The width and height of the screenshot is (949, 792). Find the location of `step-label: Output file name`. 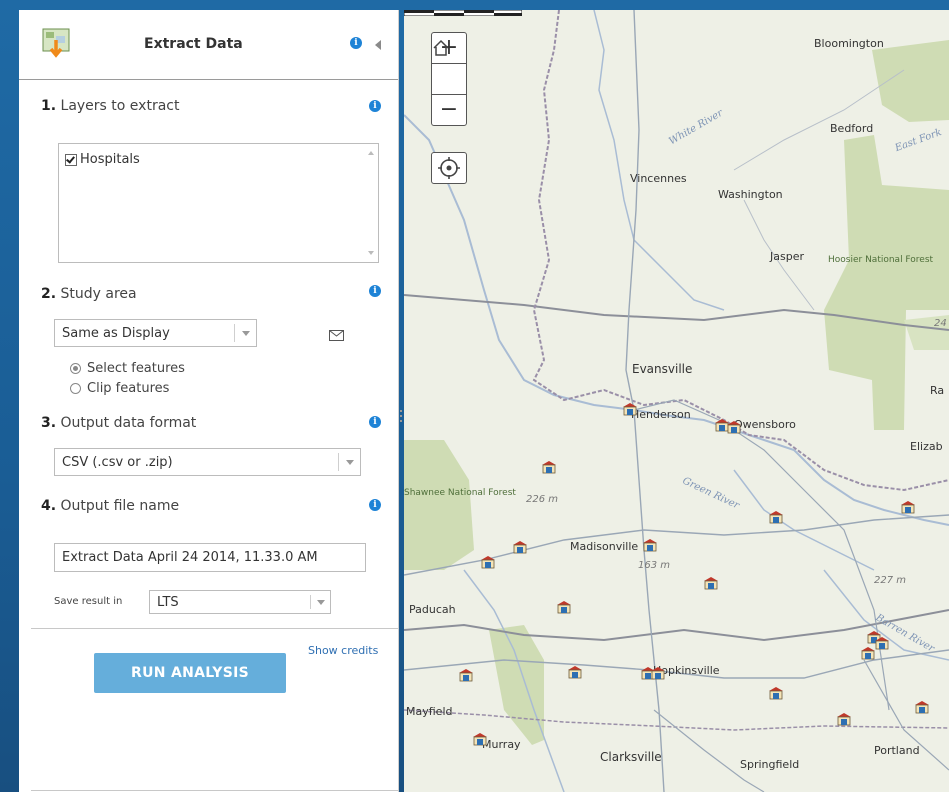

step-label: Output file name is located at coordinates (120, 506).